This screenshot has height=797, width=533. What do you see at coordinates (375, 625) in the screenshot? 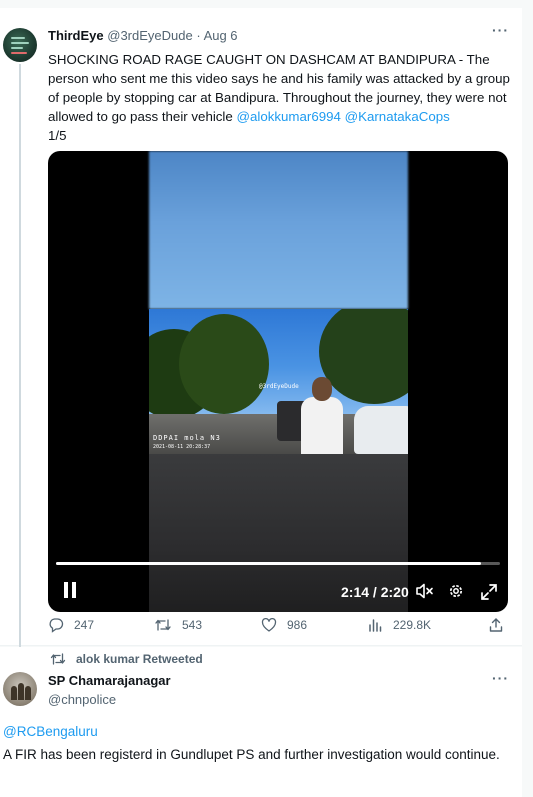
I see `analytics-icon` at bounding box center [375, 625].